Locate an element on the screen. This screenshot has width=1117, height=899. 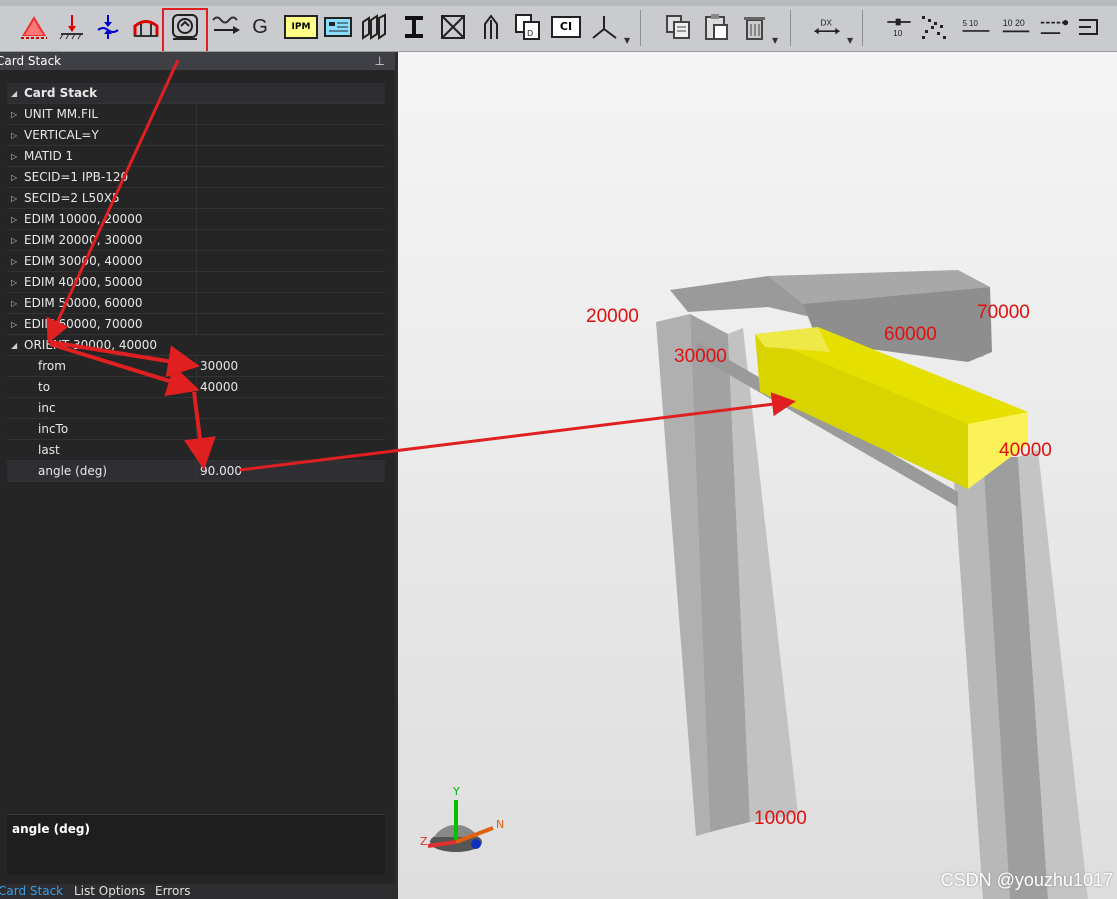
axis-icon is located at coordinates (604, 27).